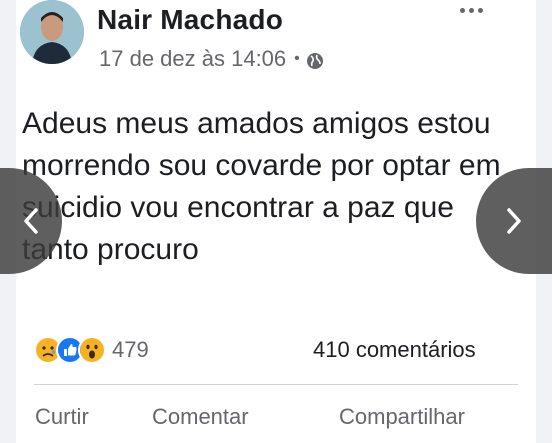 The width and height of the screenshot is (552, 443). Describe the element at coordinates (190, 20) in the screenshot. I see `author-name: Nair Machado` at that location.